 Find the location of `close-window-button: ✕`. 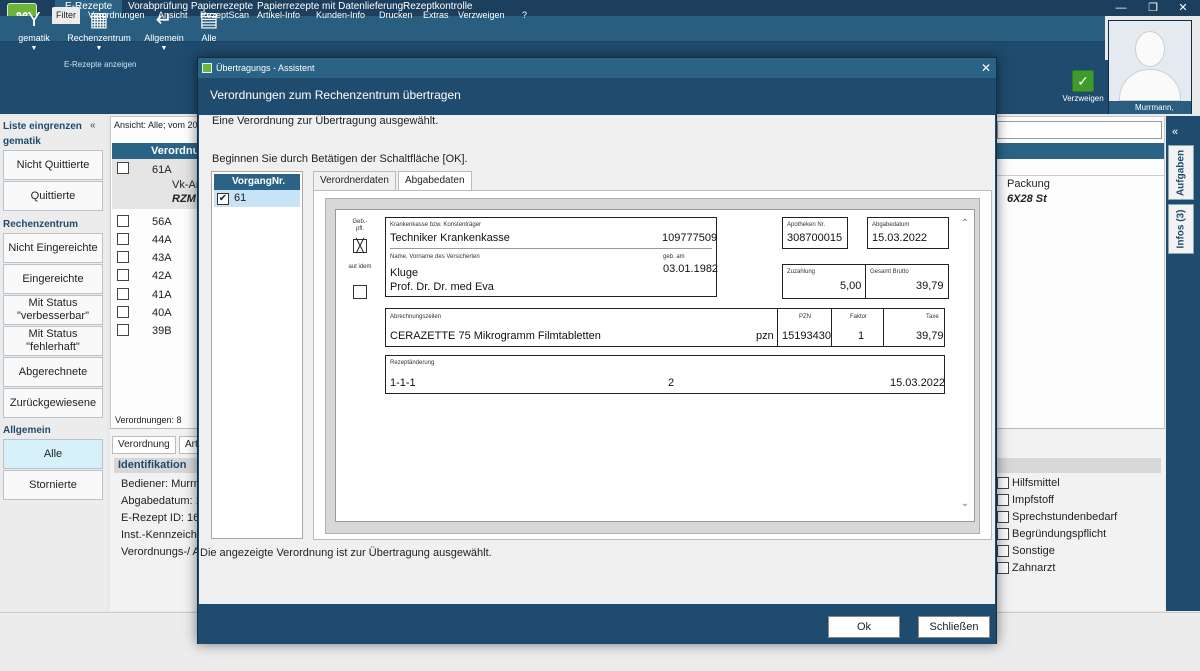

close-window-button: ✕ is located at coordinates (1183, 8).